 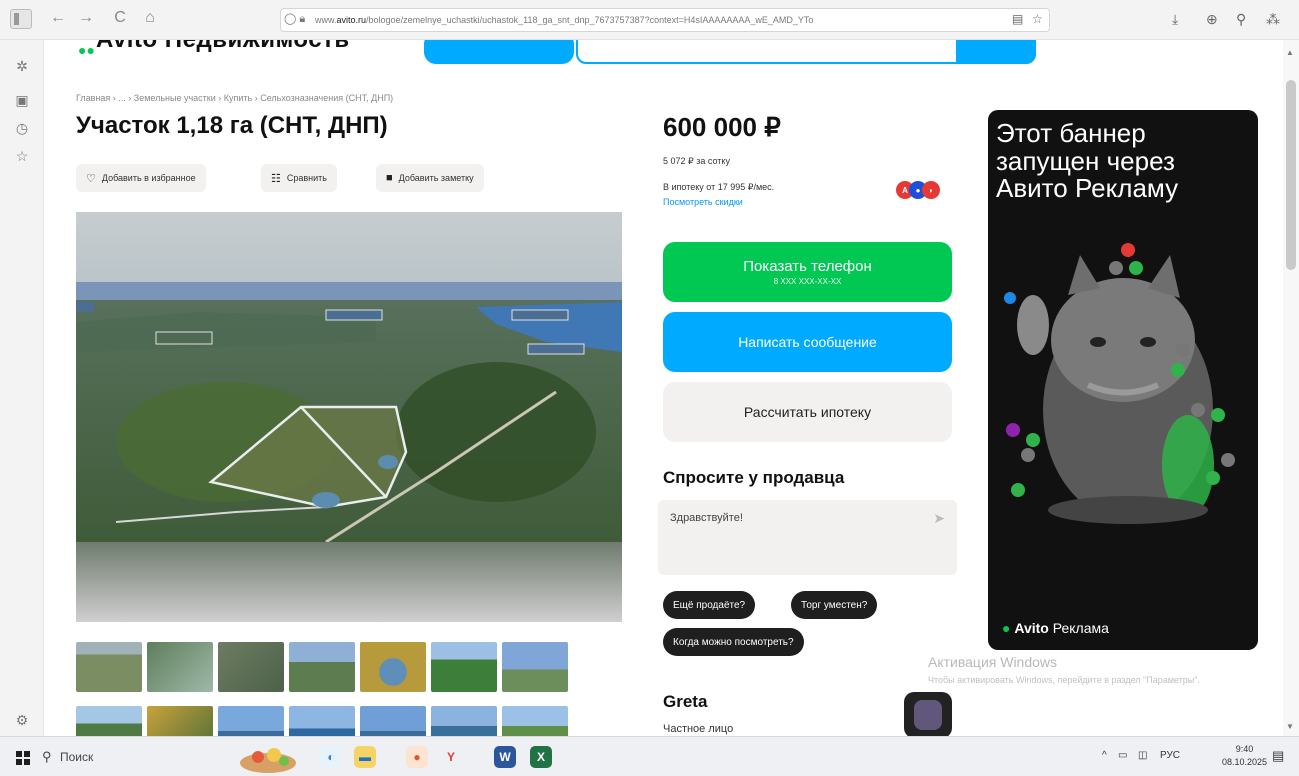 What do you see at coordinates (47, 757) in the screenshot?
I see `search-icon: ⚲` at bounding box center [47, 757].